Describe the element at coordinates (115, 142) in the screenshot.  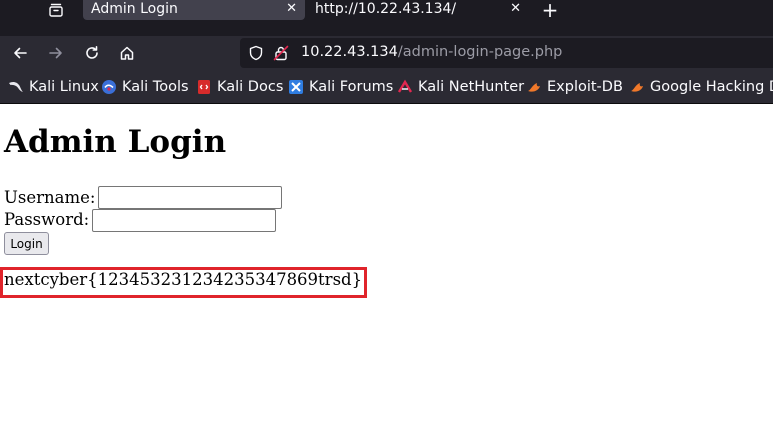
I see `page-title: Admin Login` at that location.